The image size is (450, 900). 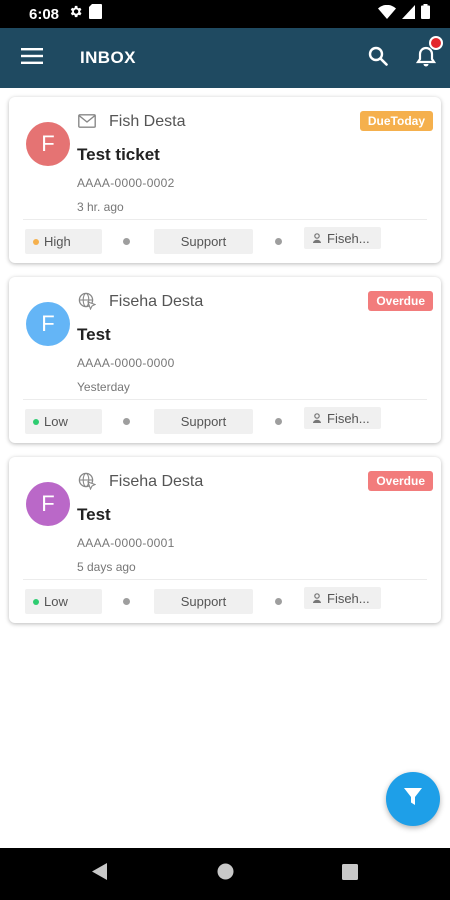 What do you see at coordinates (147, 121) in the screenshot?
I see `requester-name: Fish Desta` at bounding box center [147, 121].